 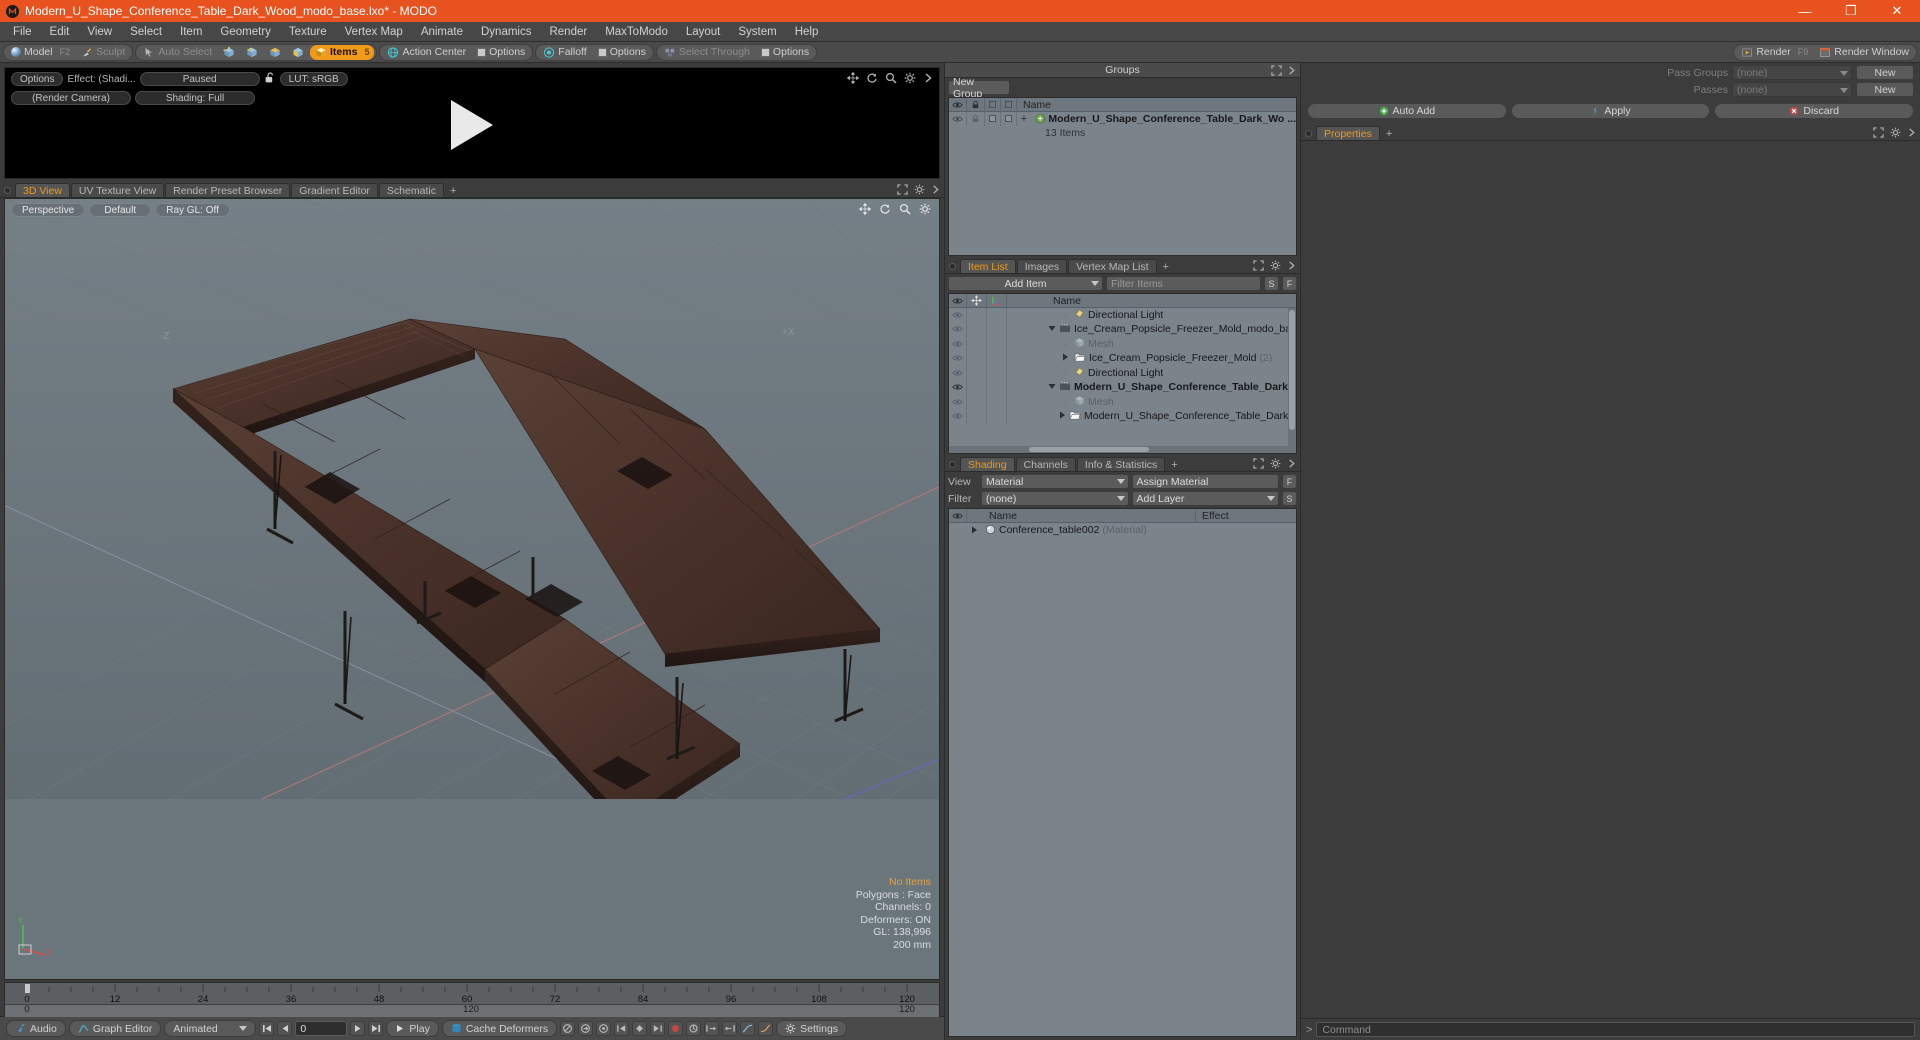 What do you see at coordinates (472, 1009) in the screenshot?
I see `timeline-range-bar: 0 120 120` at bounding box center [472, 1009].